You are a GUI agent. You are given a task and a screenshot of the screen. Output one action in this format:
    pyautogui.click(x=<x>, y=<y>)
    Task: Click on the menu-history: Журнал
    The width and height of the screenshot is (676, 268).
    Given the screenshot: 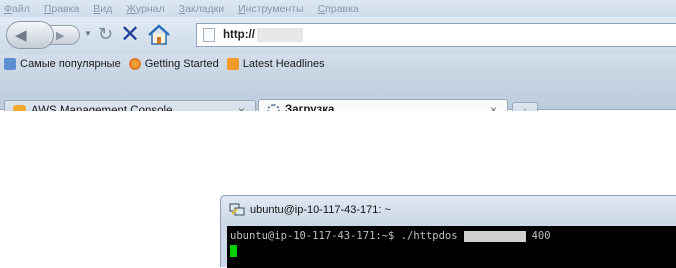 What is the action you would take?
    pyautogui.click(x=145, y=9)
    